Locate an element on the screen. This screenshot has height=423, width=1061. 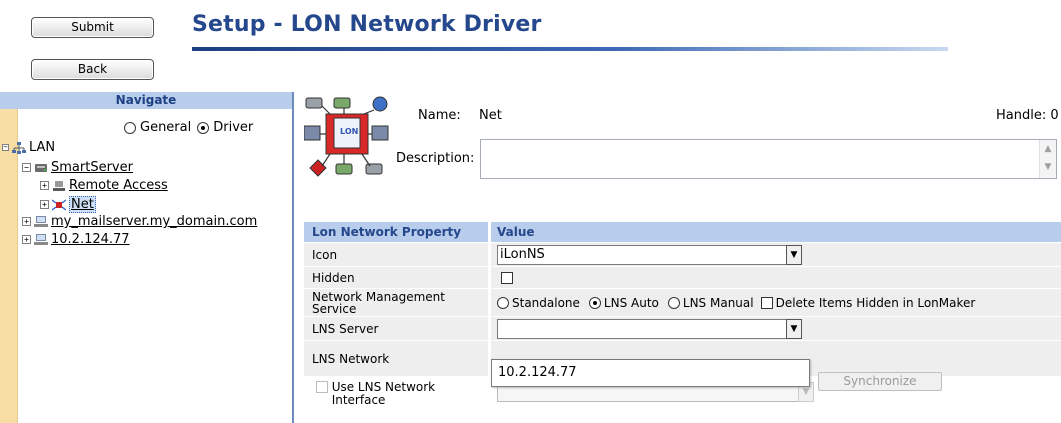
description-field: ▲ ▼ is located at coordinates (768, 159).